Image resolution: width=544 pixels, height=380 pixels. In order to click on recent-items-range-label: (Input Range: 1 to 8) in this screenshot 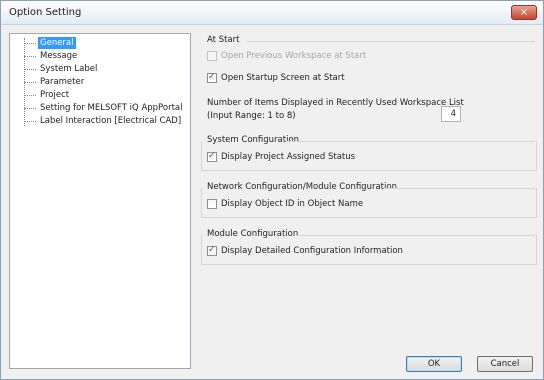, I will do `click(251, 116)`.